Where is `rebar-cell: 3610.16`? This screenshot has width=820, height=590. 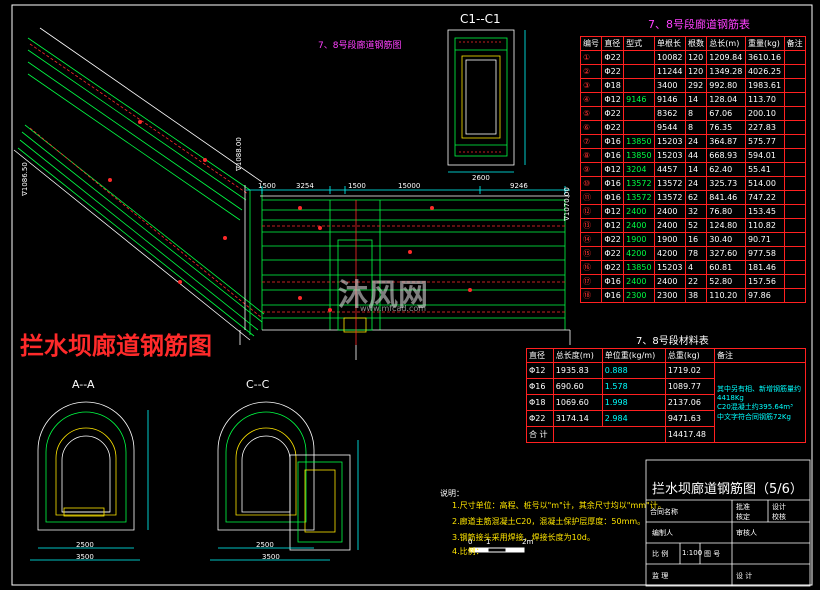
rebar-cell: 3610.16 is located at coordinates (764, 57).